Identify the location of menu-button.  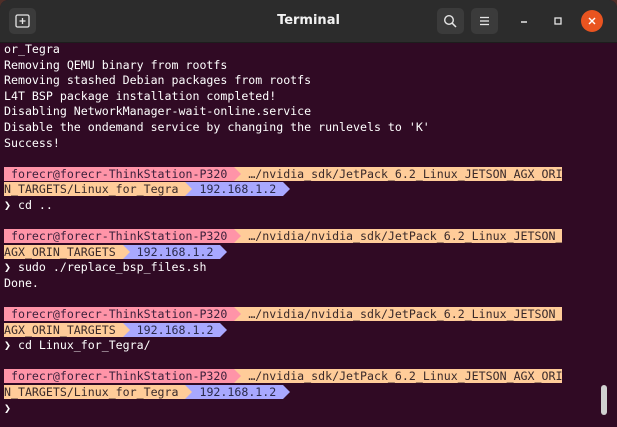
(484, 21).